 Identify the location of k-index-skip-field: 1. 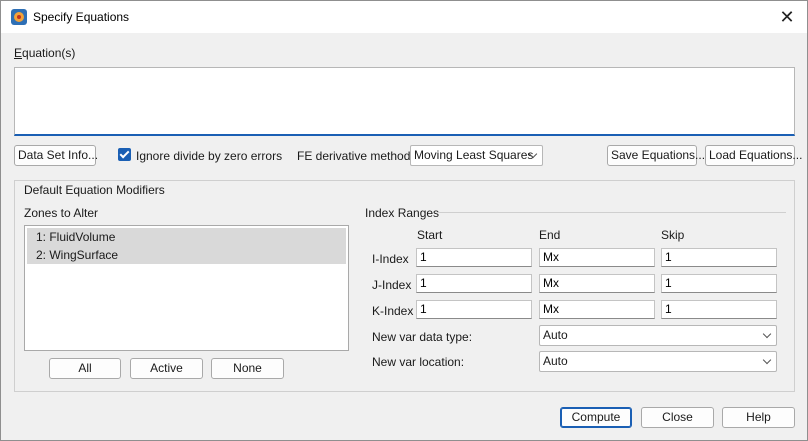
(719, 309).